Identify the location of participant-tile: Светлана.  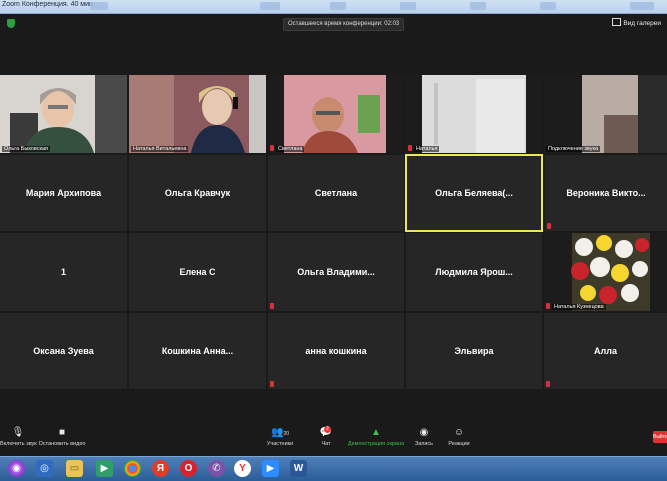
(336, 193).